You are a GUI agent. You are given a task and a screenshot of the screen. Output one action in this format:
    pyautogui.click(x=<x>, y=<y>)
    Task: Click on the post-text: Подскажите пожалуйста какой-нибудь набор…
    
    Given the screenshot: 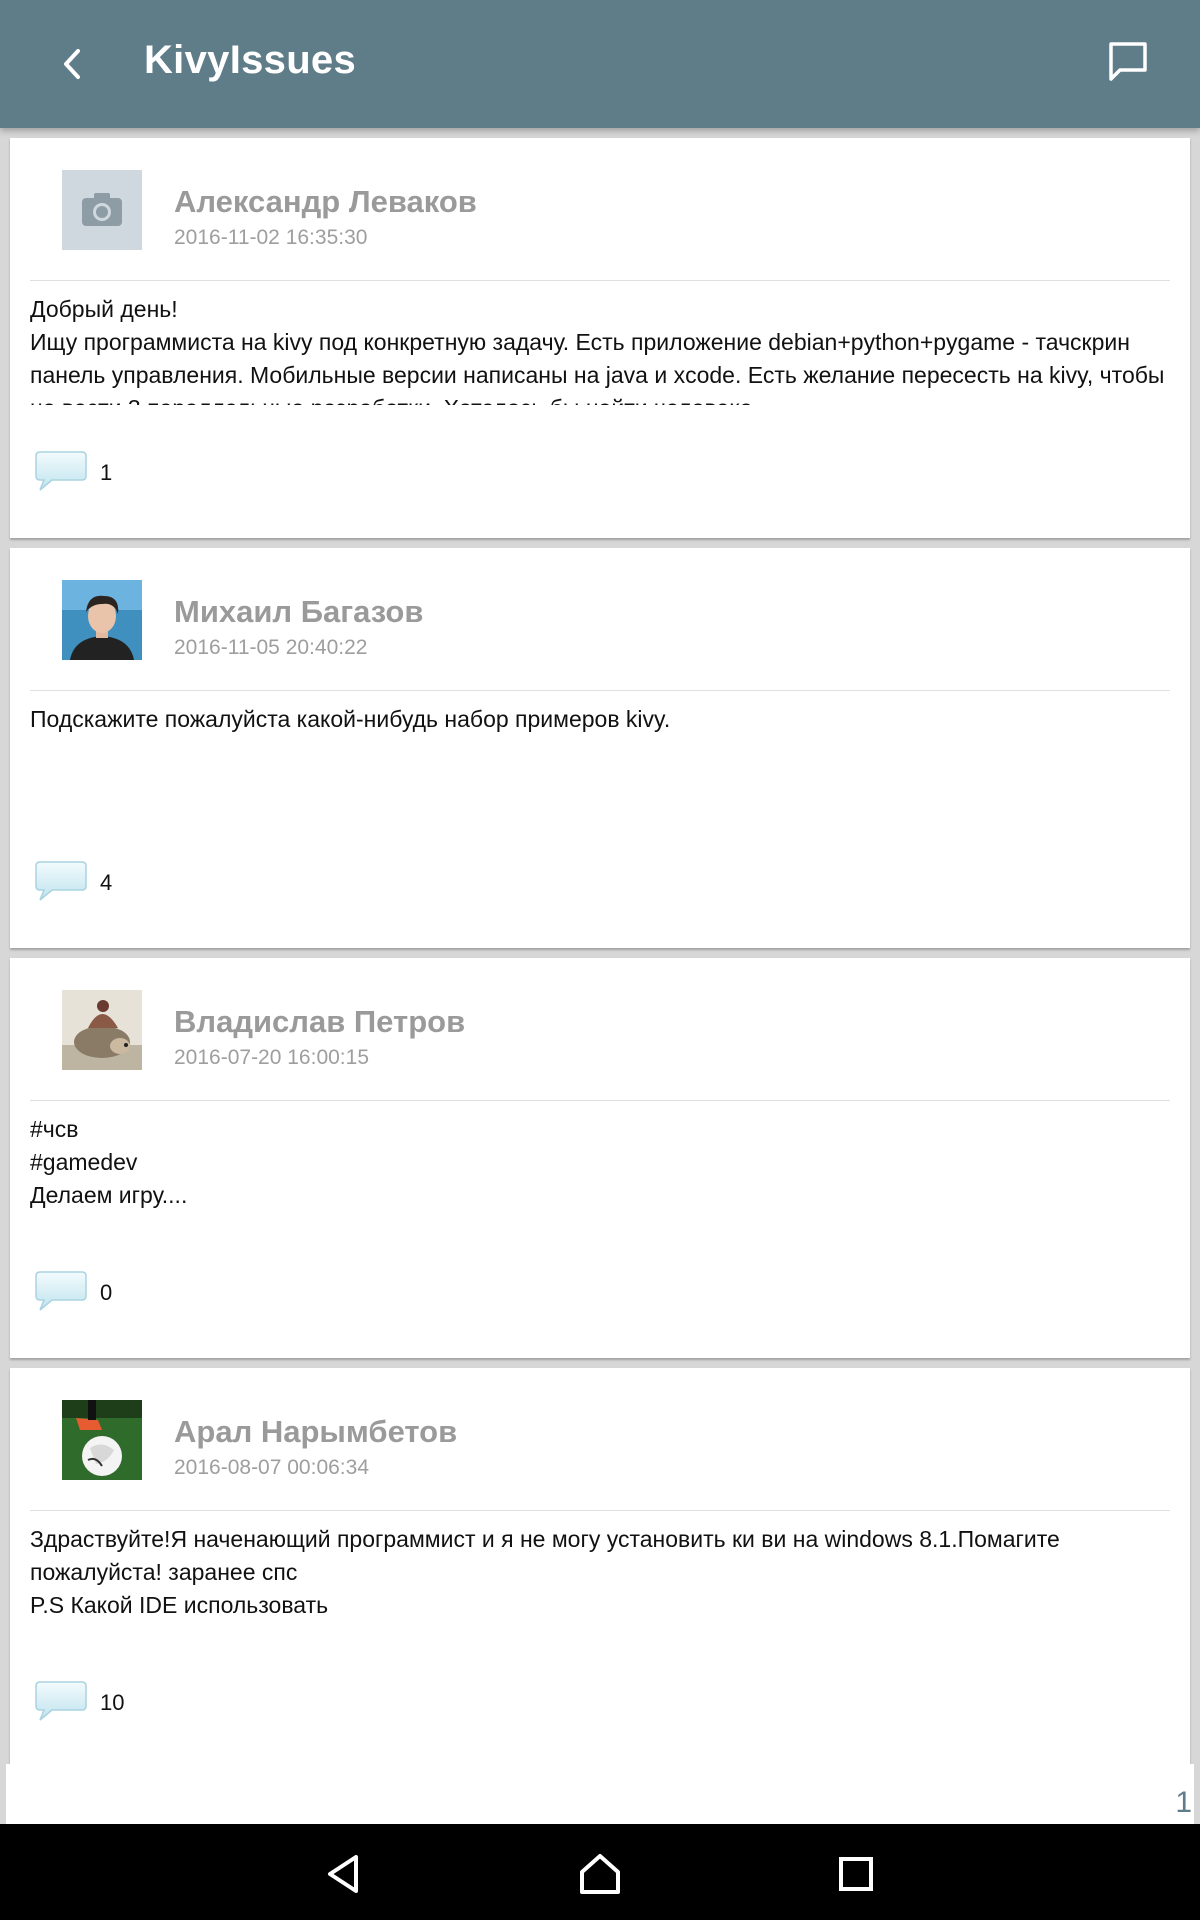 What is the action you would take?
    pyautogui.click(x=350, y=719)
    